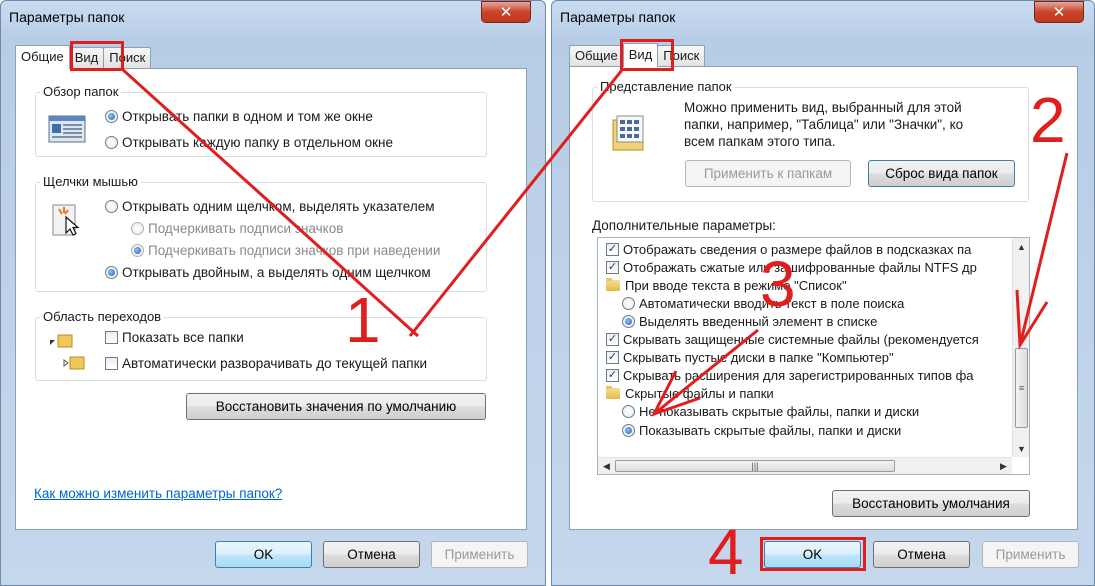 This screenshot has width=1095, height=586. I want to click on grip-icon: |||, so click(755, 466).